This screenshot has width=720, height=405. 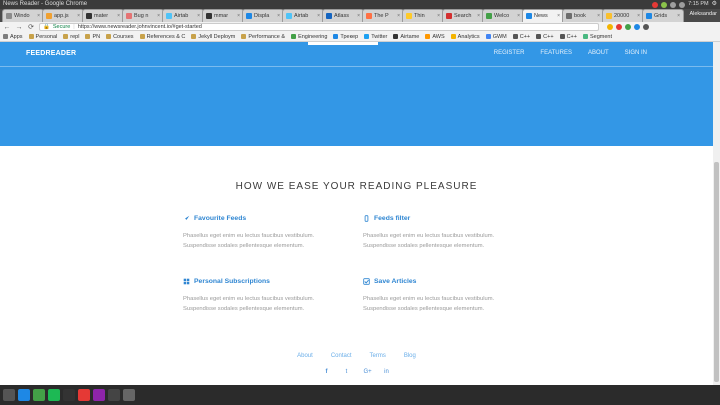 What do you see at coordinates (341, 356) in the screenshot?
I see `footer-link-contact: Contact` at bounding box center [341, 356].